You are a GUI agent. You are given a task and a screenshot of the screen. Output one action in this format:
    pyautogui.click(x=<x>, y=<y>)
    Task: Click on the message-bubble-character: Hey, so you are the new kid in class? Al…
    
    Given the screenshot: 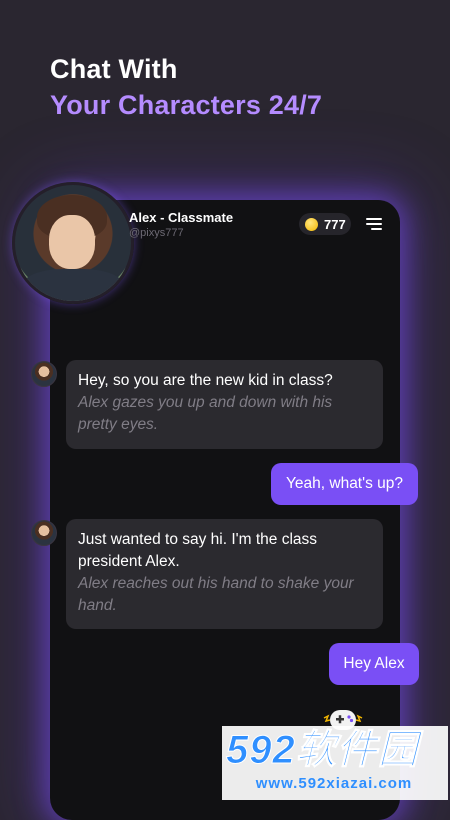 What is the action you would take?
    pyautogui.click(x=224, y=404)
    